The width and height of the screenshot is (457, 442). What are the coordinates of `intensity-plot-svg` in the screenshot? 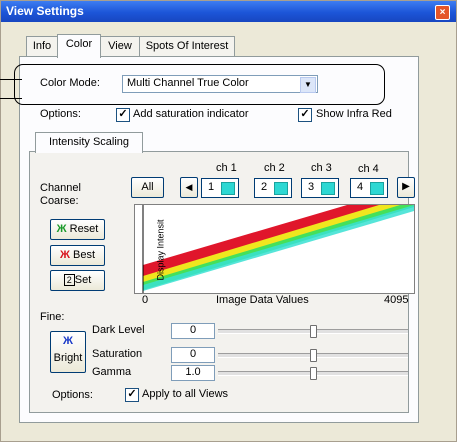 It's located at (278, 249).